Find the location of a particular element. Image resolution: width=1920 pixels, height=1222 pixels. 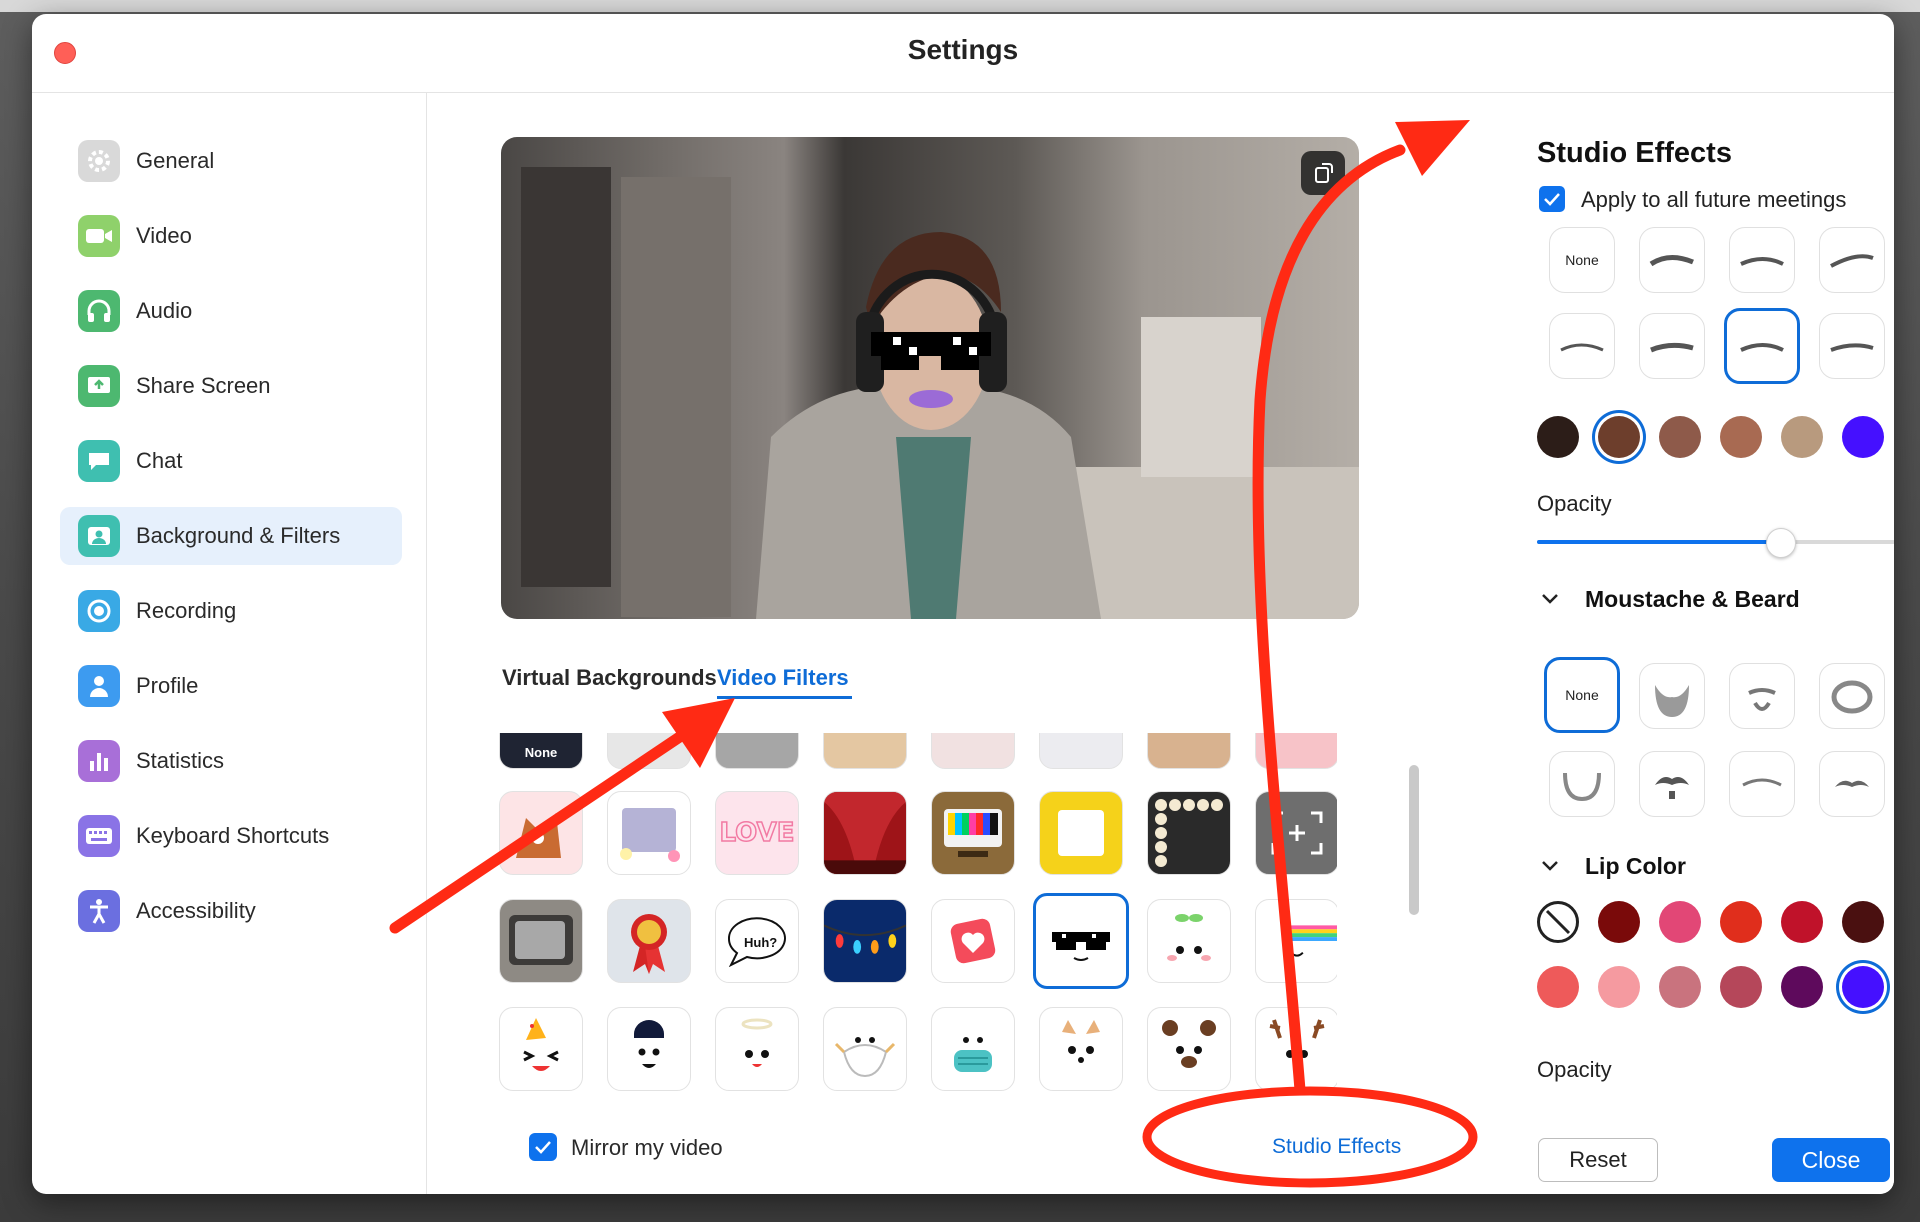

lip-color-none-icon is located at coordinates (1558, 922).